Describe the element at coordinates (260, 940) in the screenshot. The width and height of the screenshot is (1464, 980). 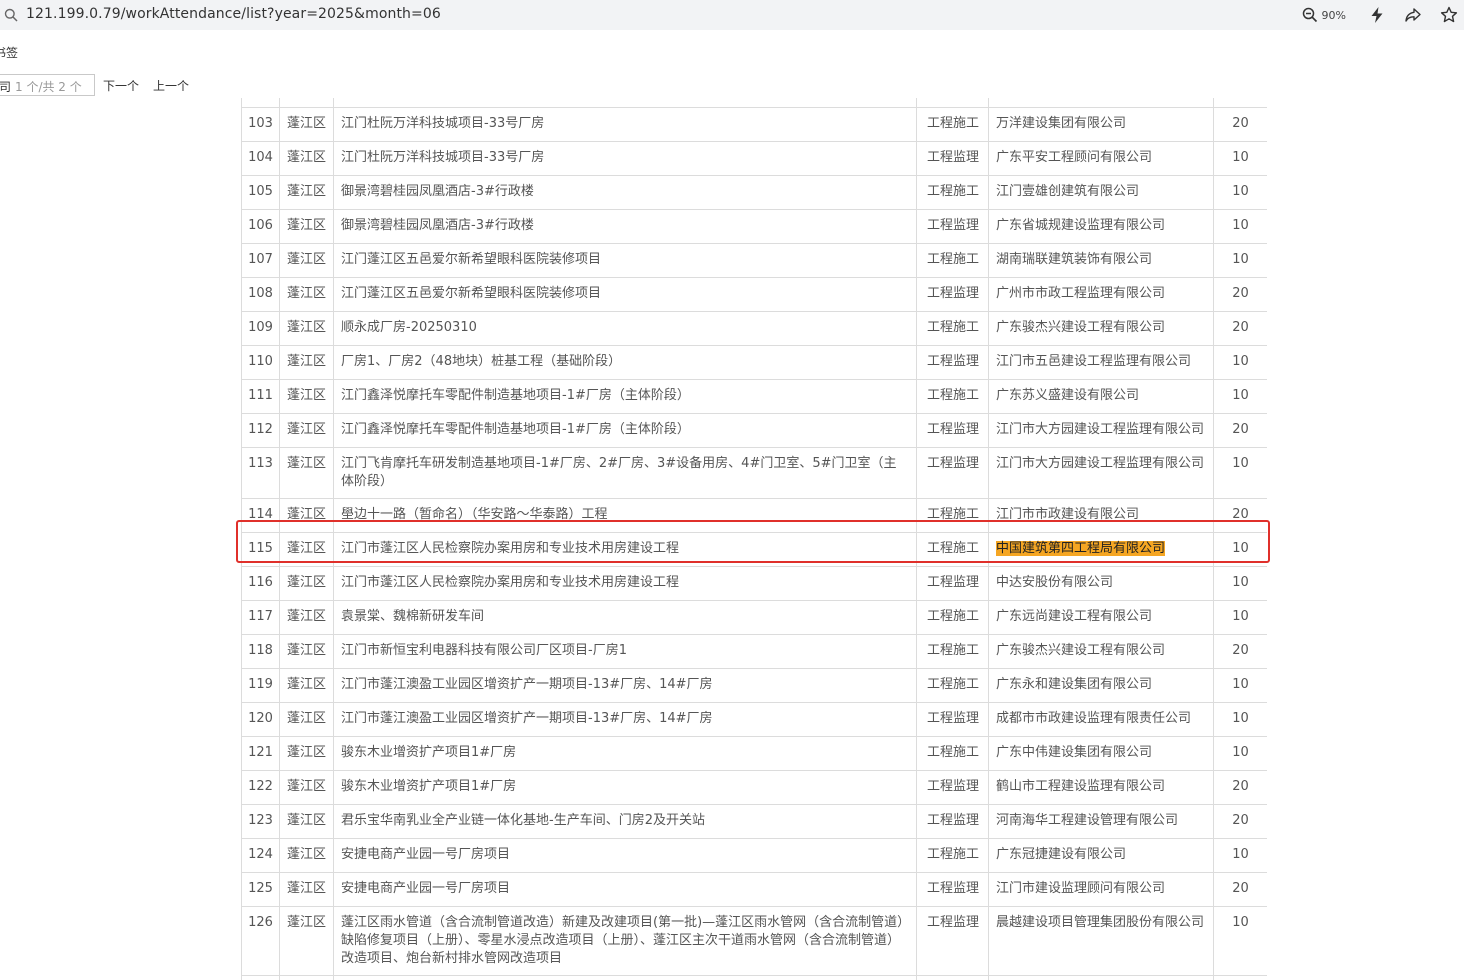
I see `row-number: 126` at that location.